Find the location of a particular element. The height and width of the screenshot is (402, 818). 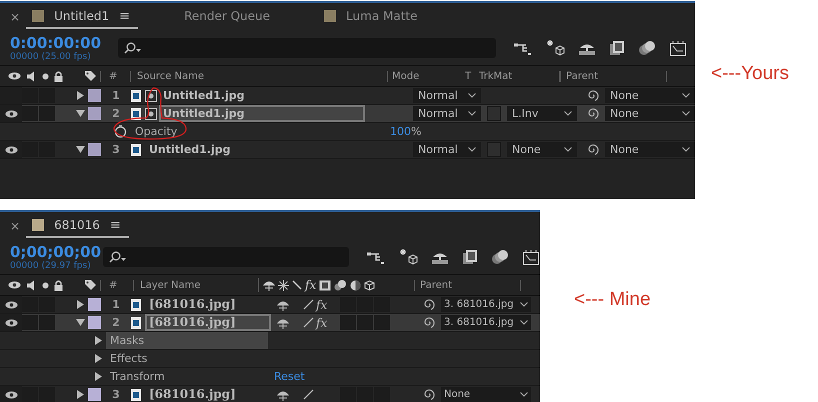

property-group-row: Masks is located at coordinates (270, 341).